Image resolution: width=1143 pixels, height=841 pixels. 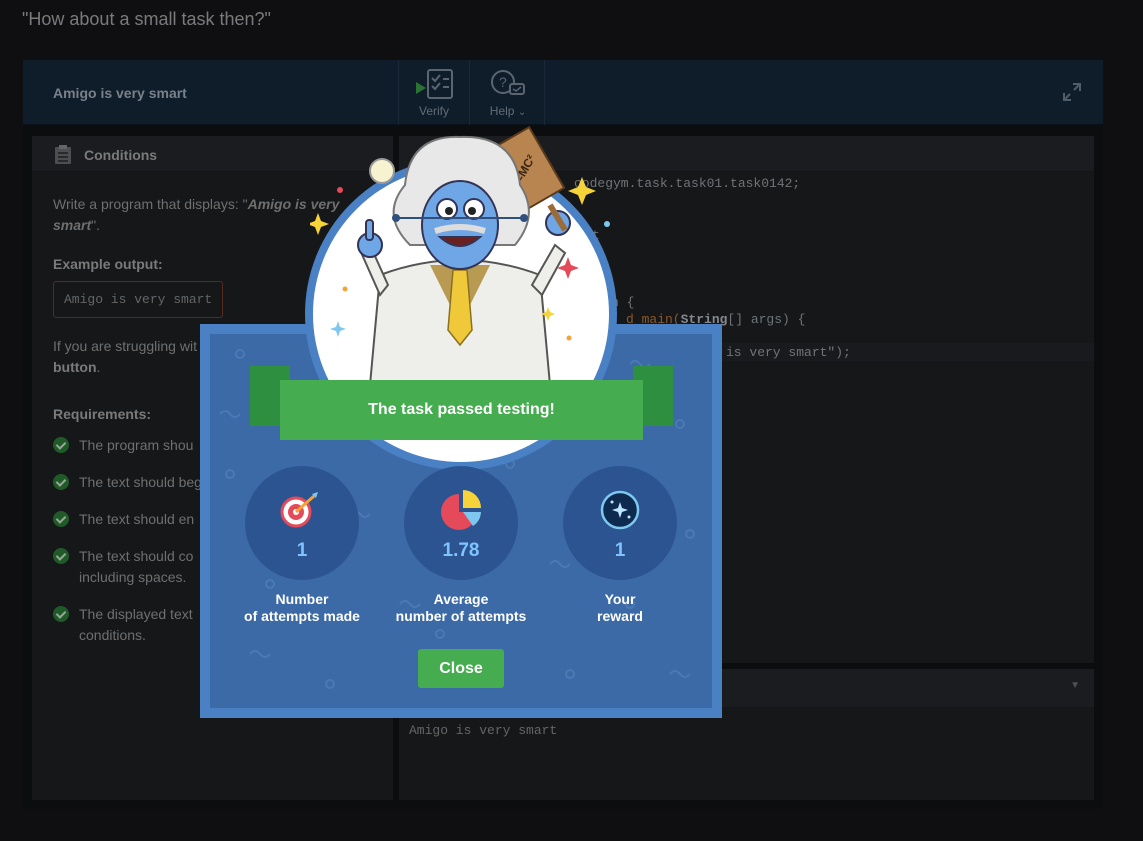 I want to click on ide-header: Amigo is very smart Verify ? Help ⌄, so click(x=563, y=92).